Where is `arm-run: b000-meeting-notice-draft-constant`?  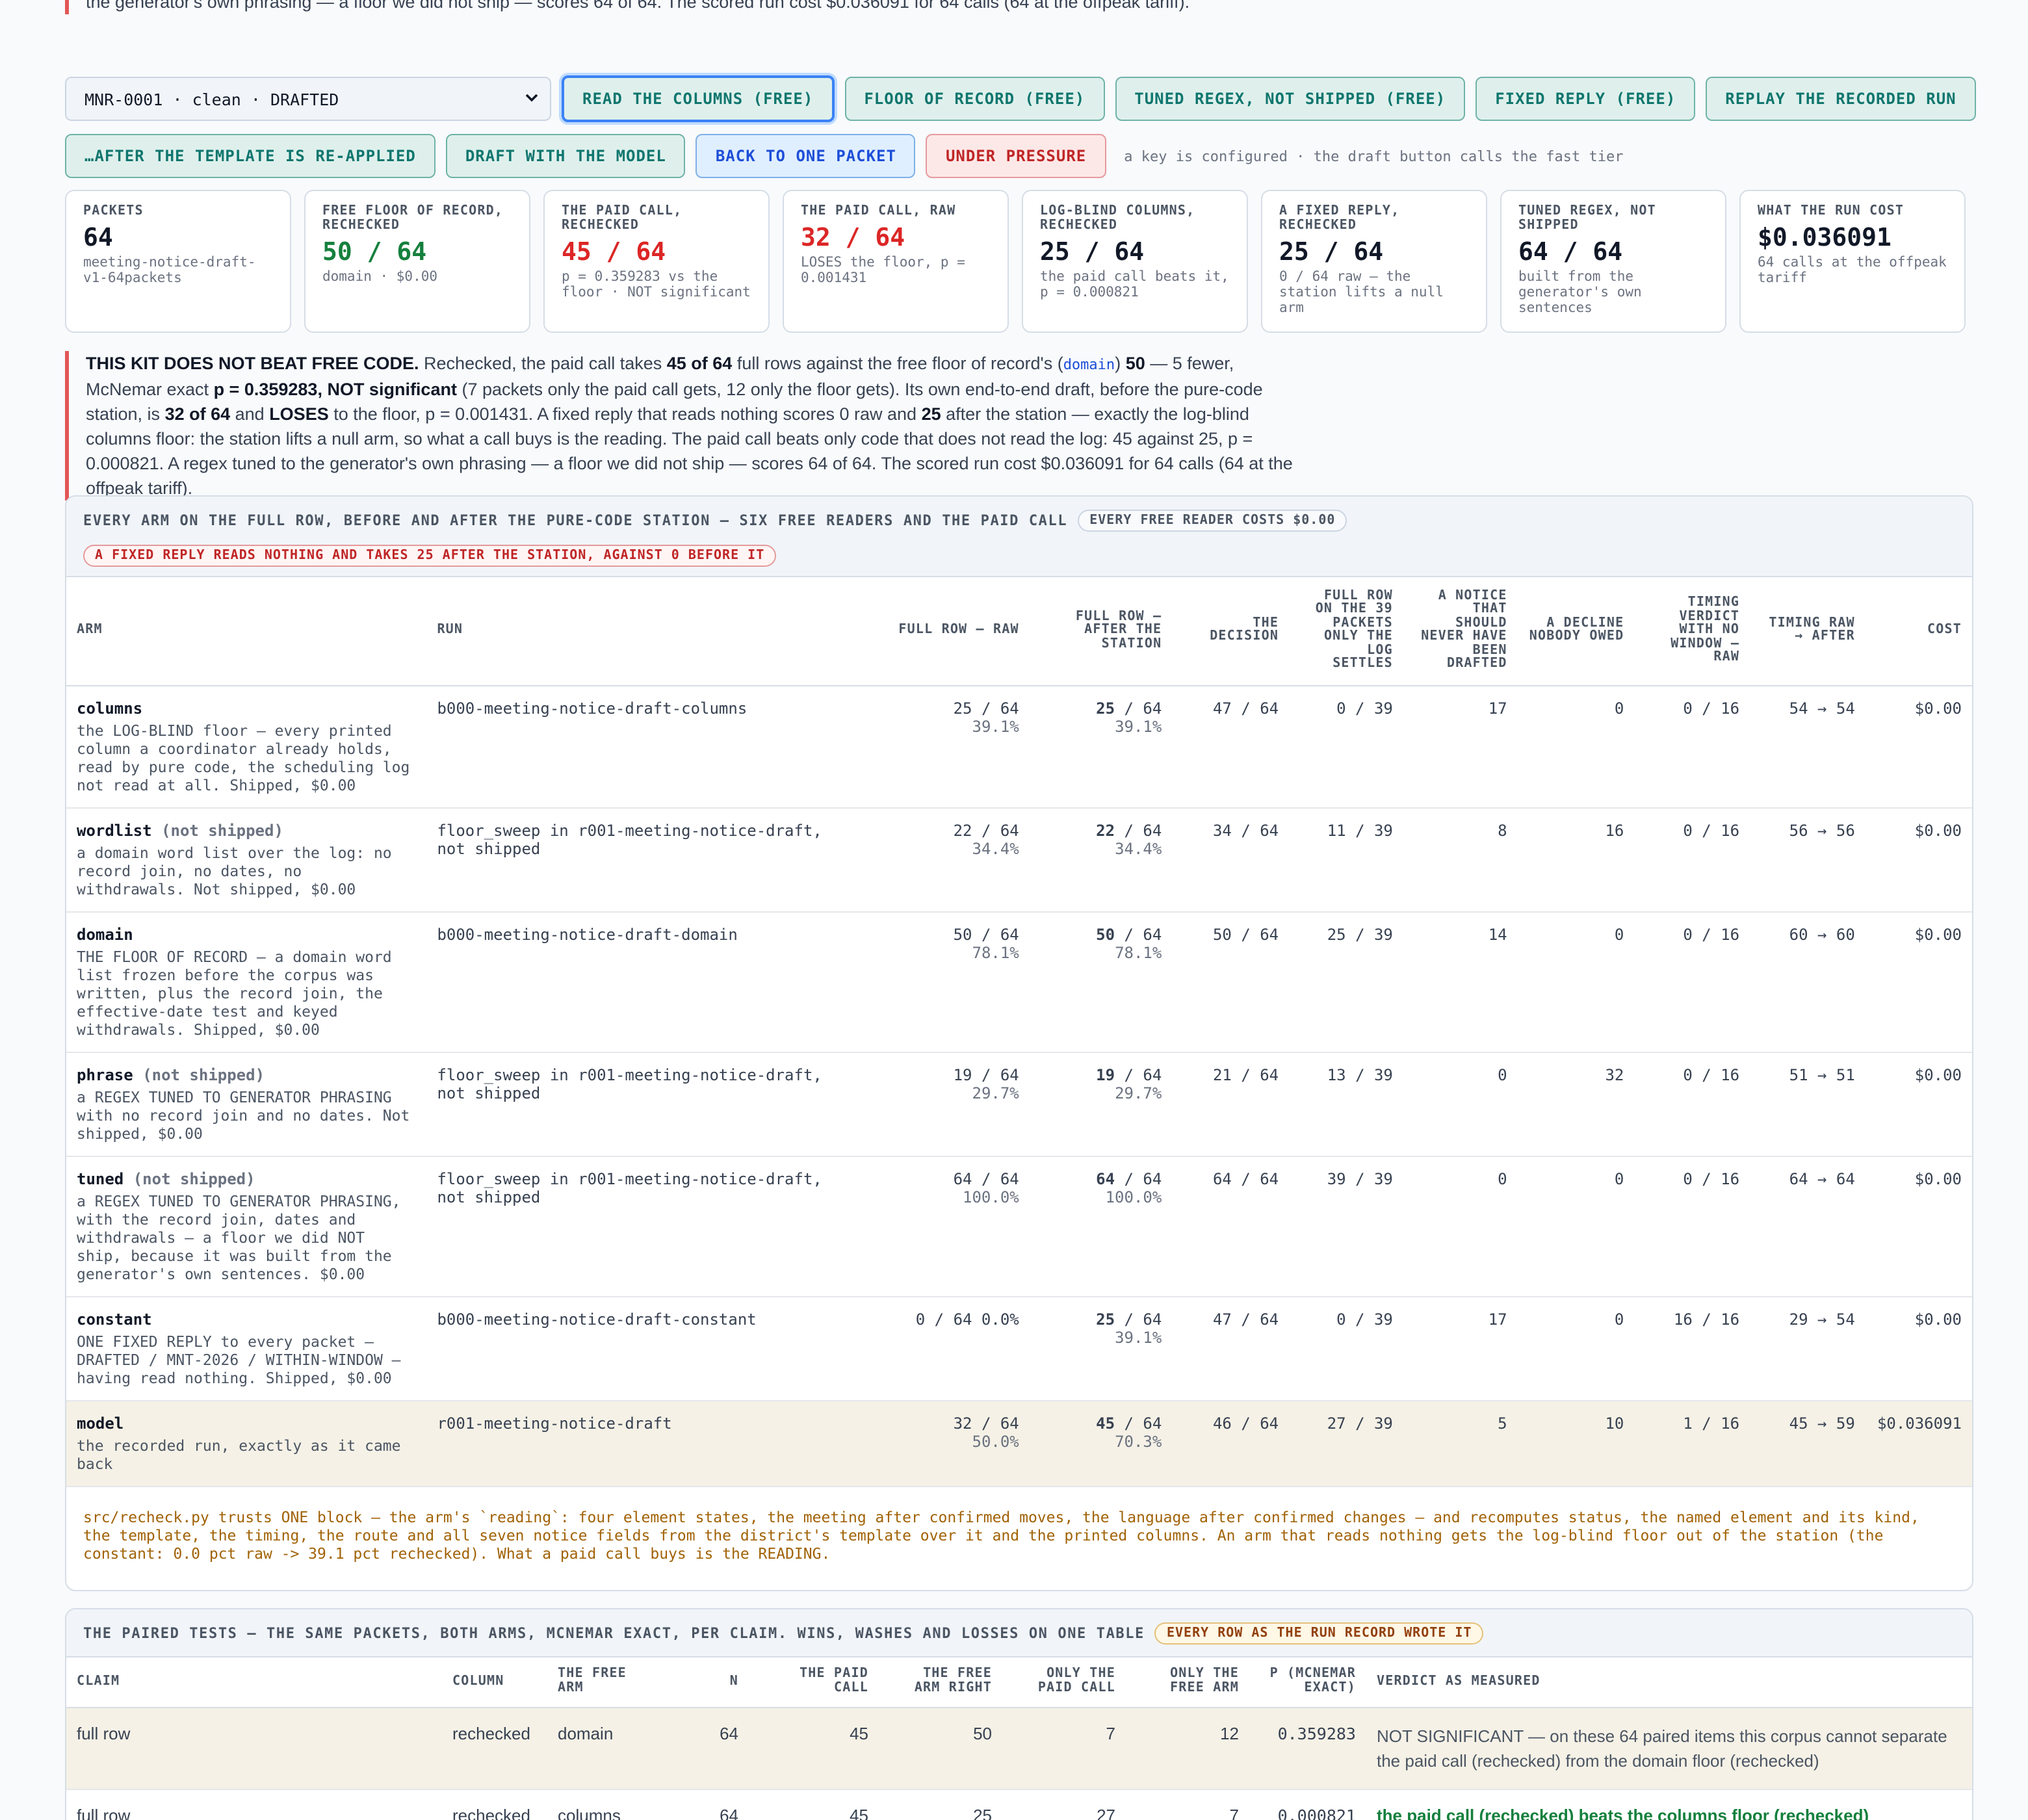 arm-run: b000-meeting-notice-draft-constant is located at coordinates (641, 1349).